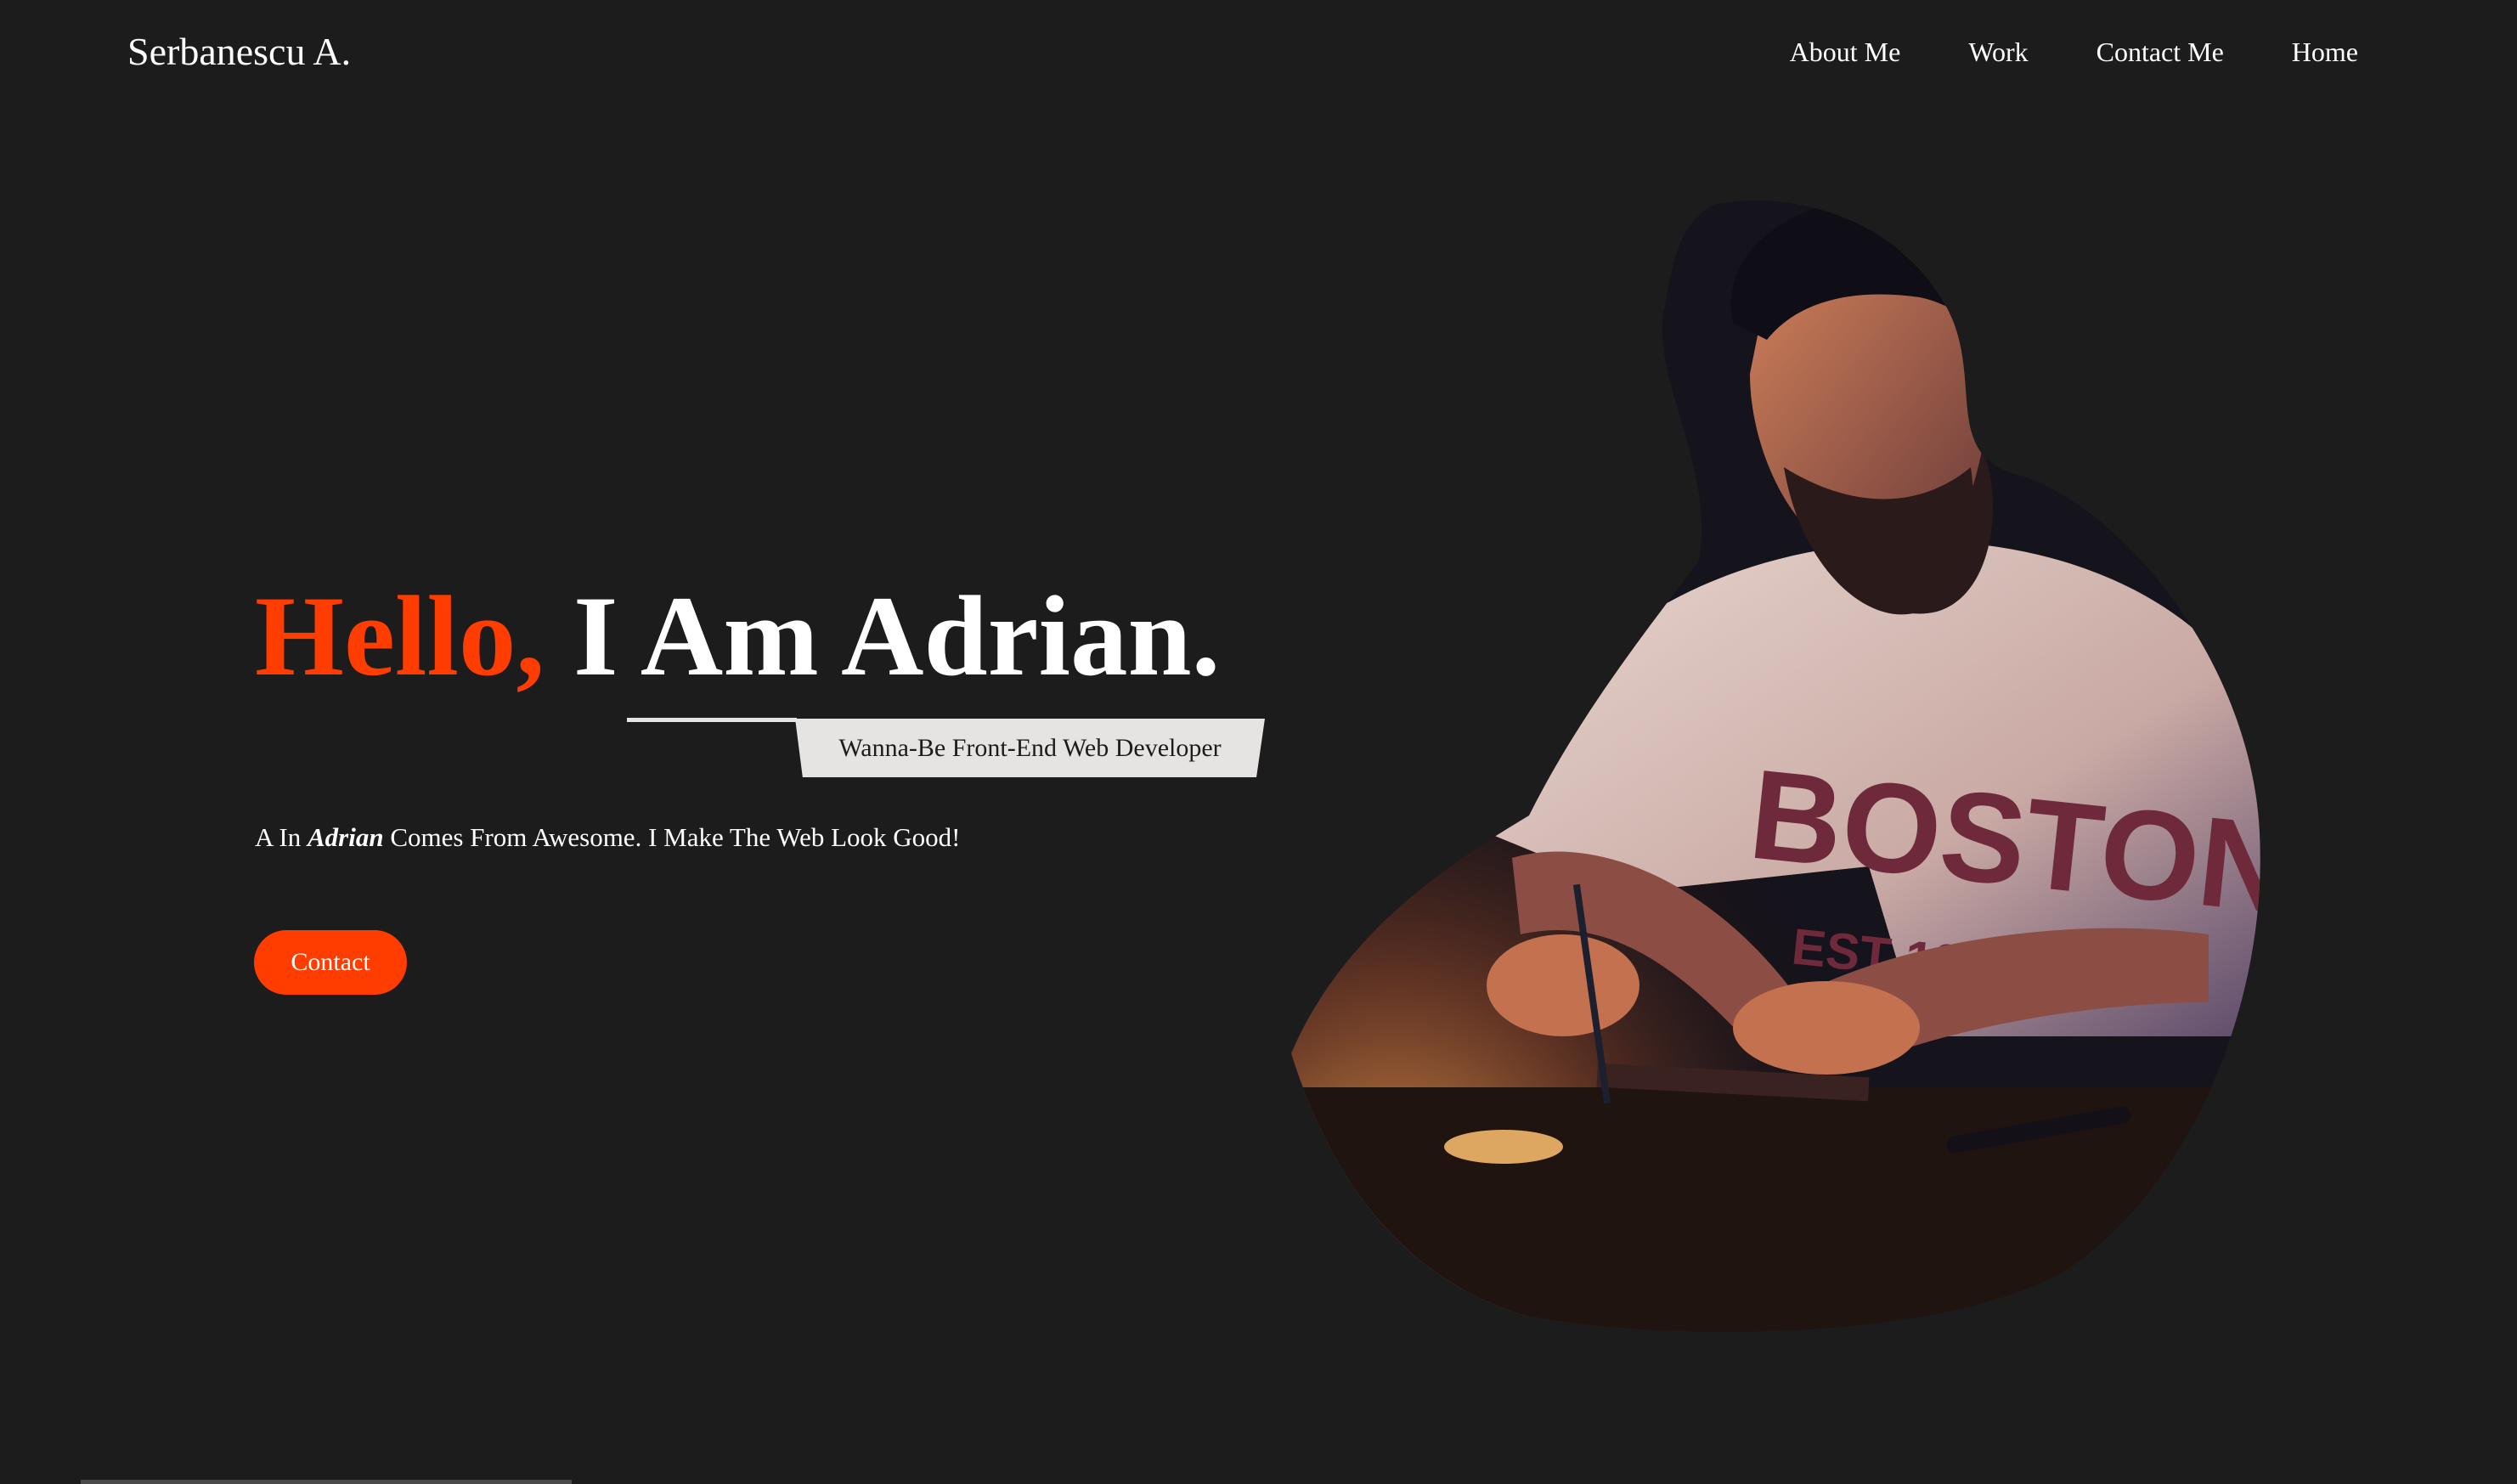  What do you see at coordinates (2160, 51) in the screenshot?
I see `nav-contact-me: Contact Me` at bounding box center [2160, 51].